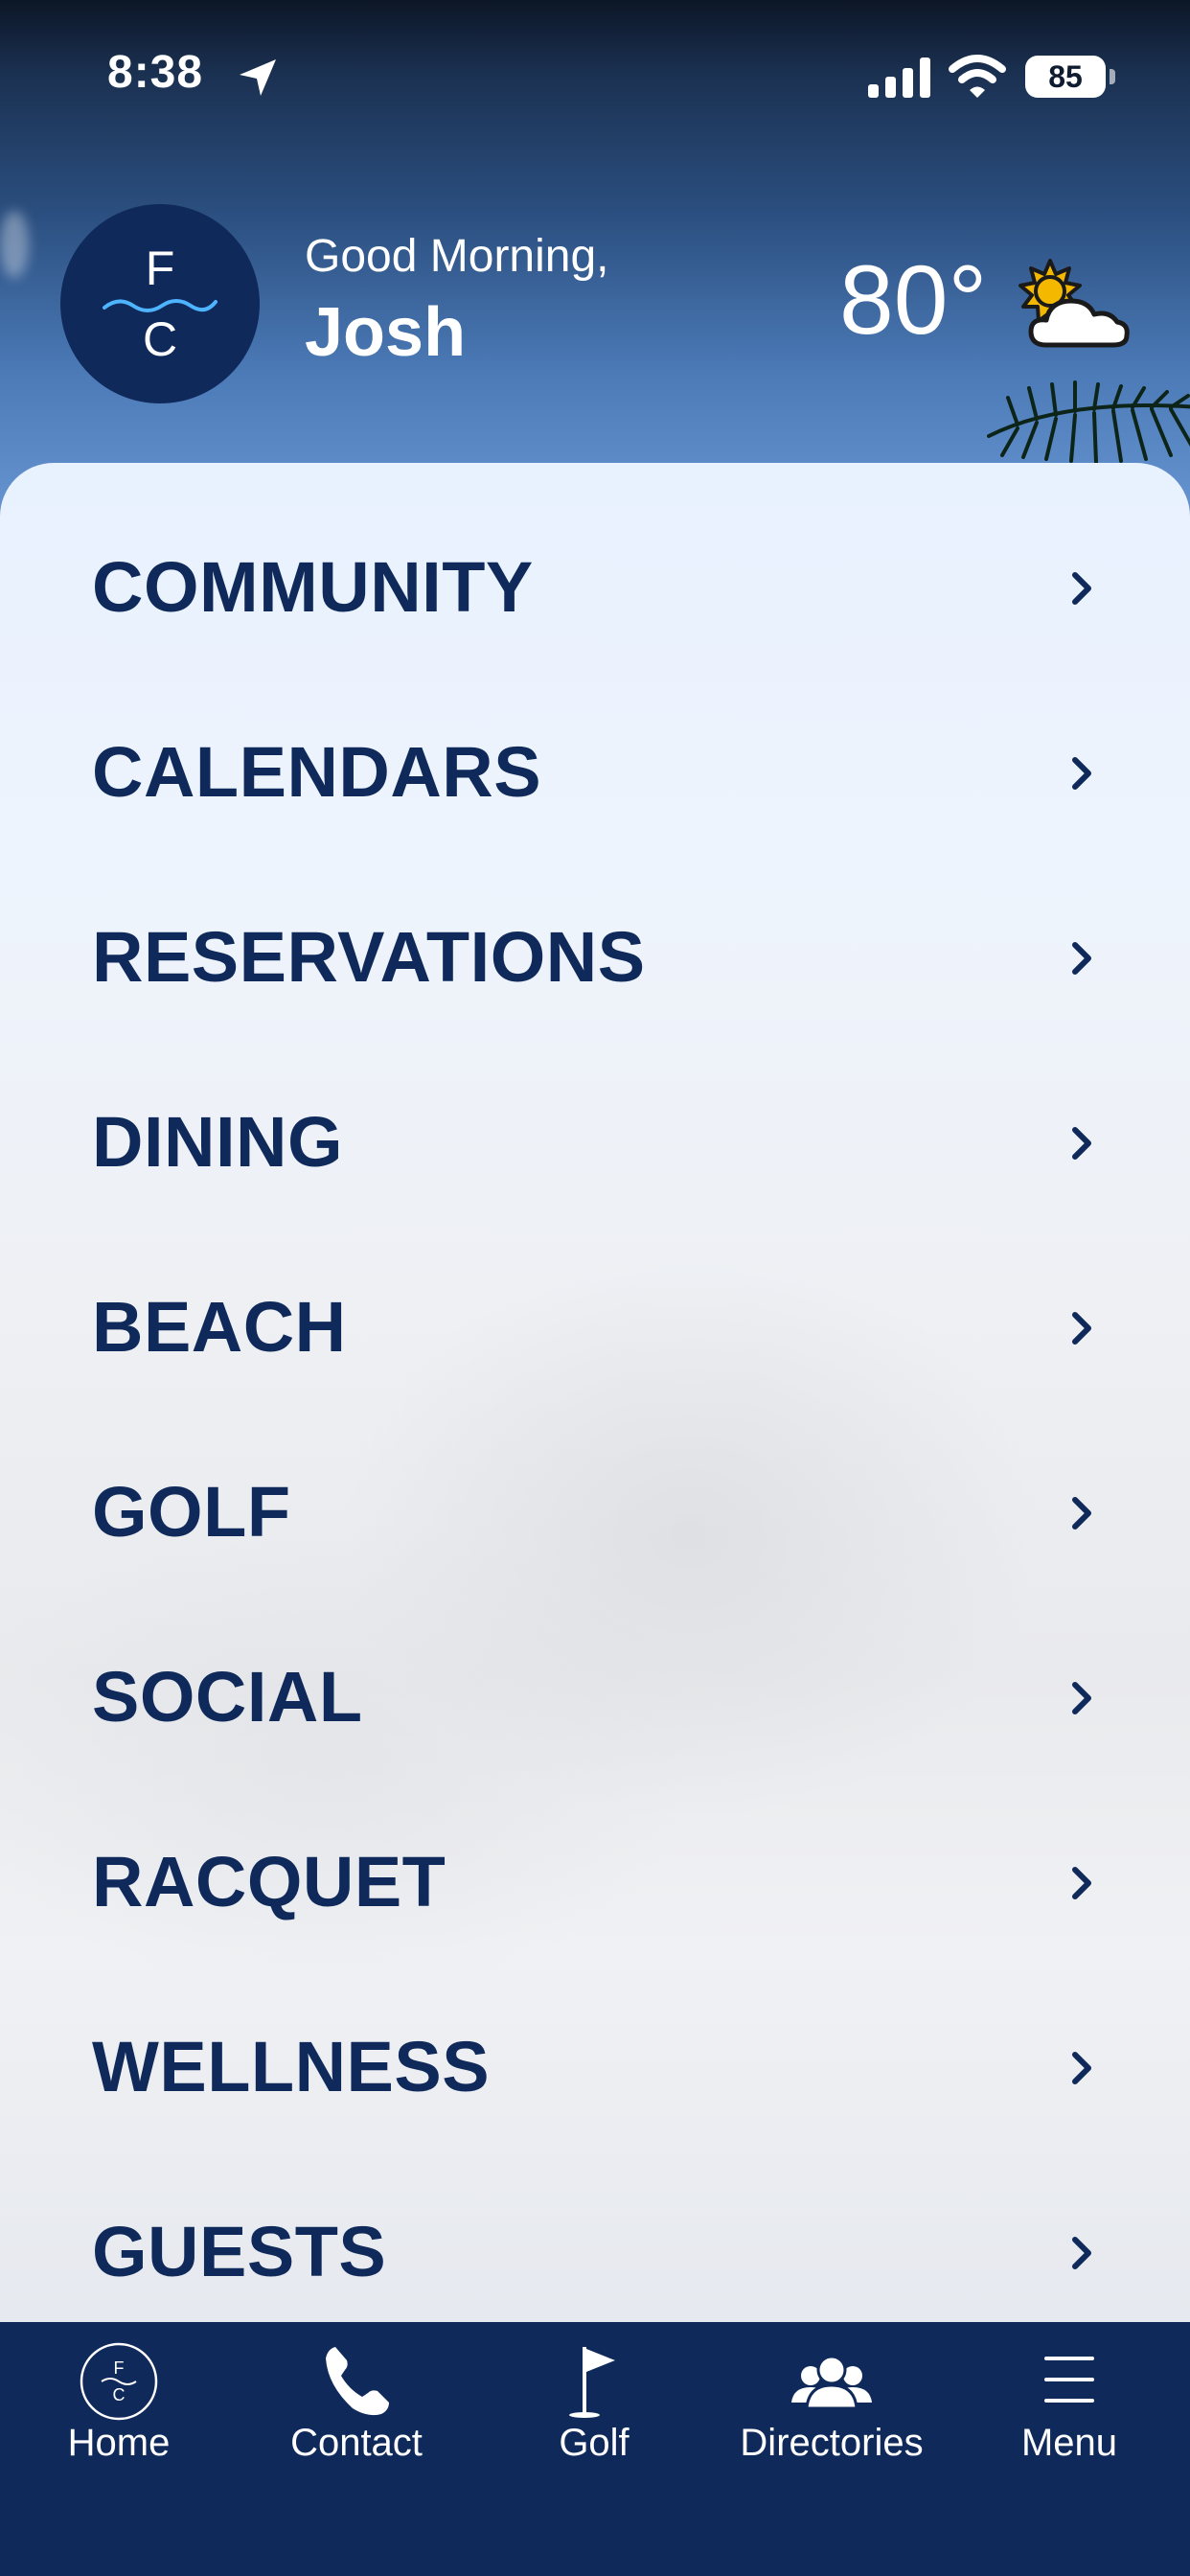 This screenshot has height=2576, width=1190. Describe the element at coordinates (595, 1142) in the screenshot. I see `menu-item-dining: DINING` at that location.